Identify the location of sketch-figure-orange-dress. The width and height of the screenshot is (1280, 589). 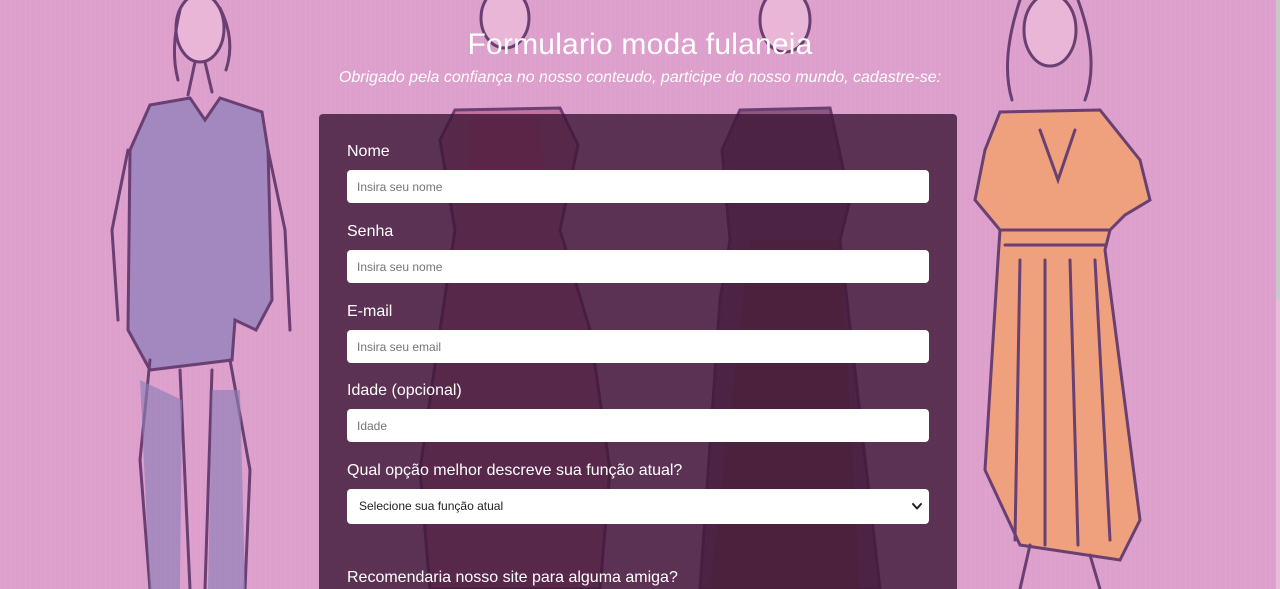
(1062, 294).